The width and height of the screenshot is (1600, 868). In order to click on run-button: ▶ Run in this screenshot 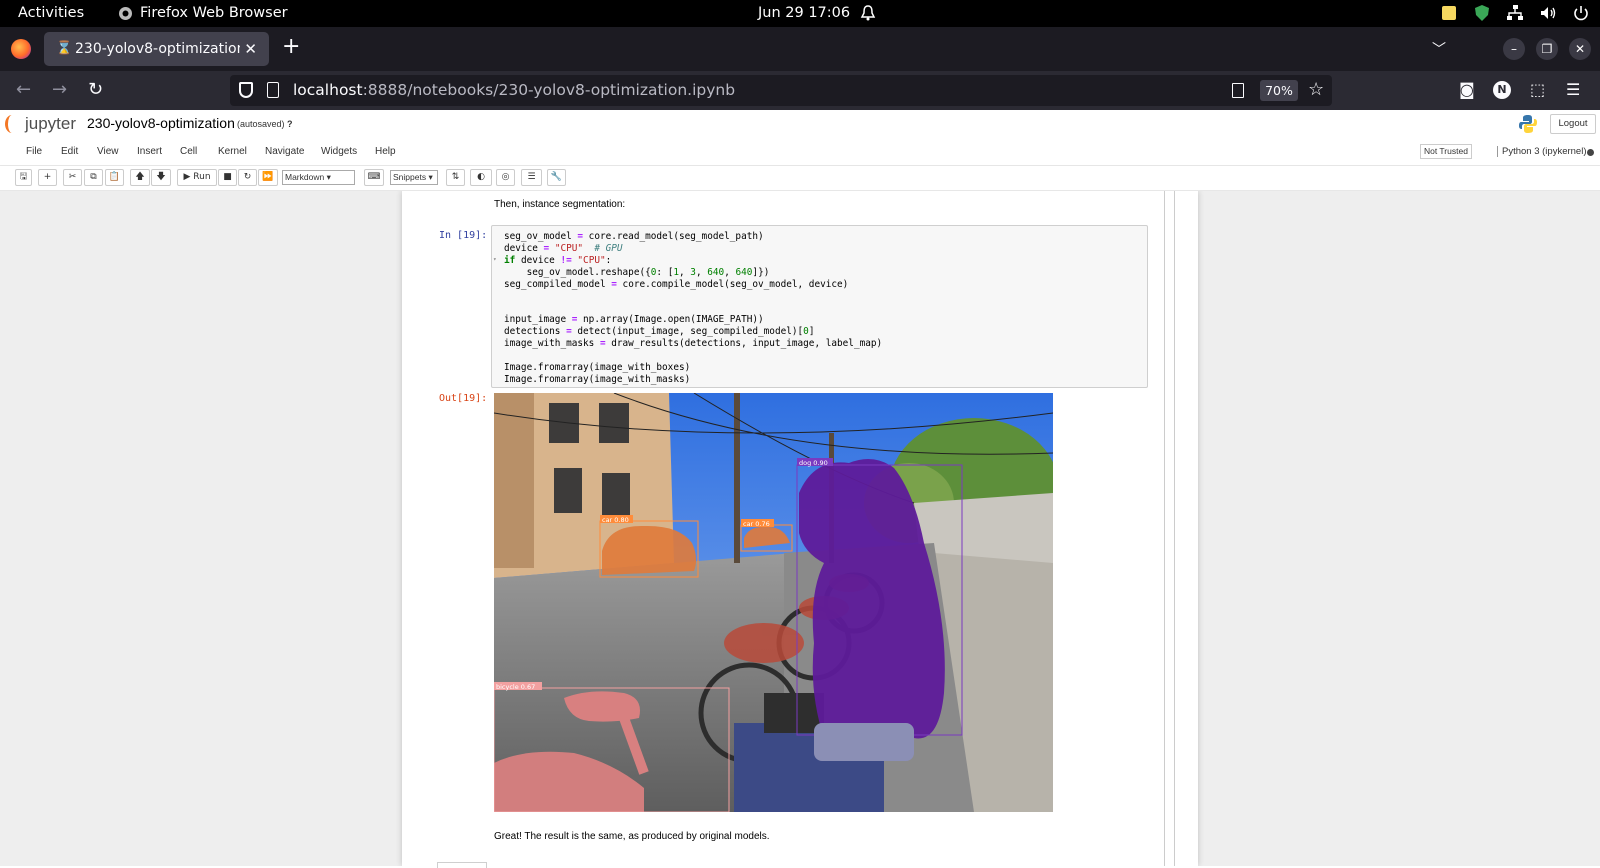, I will do `click(197, 177)`.